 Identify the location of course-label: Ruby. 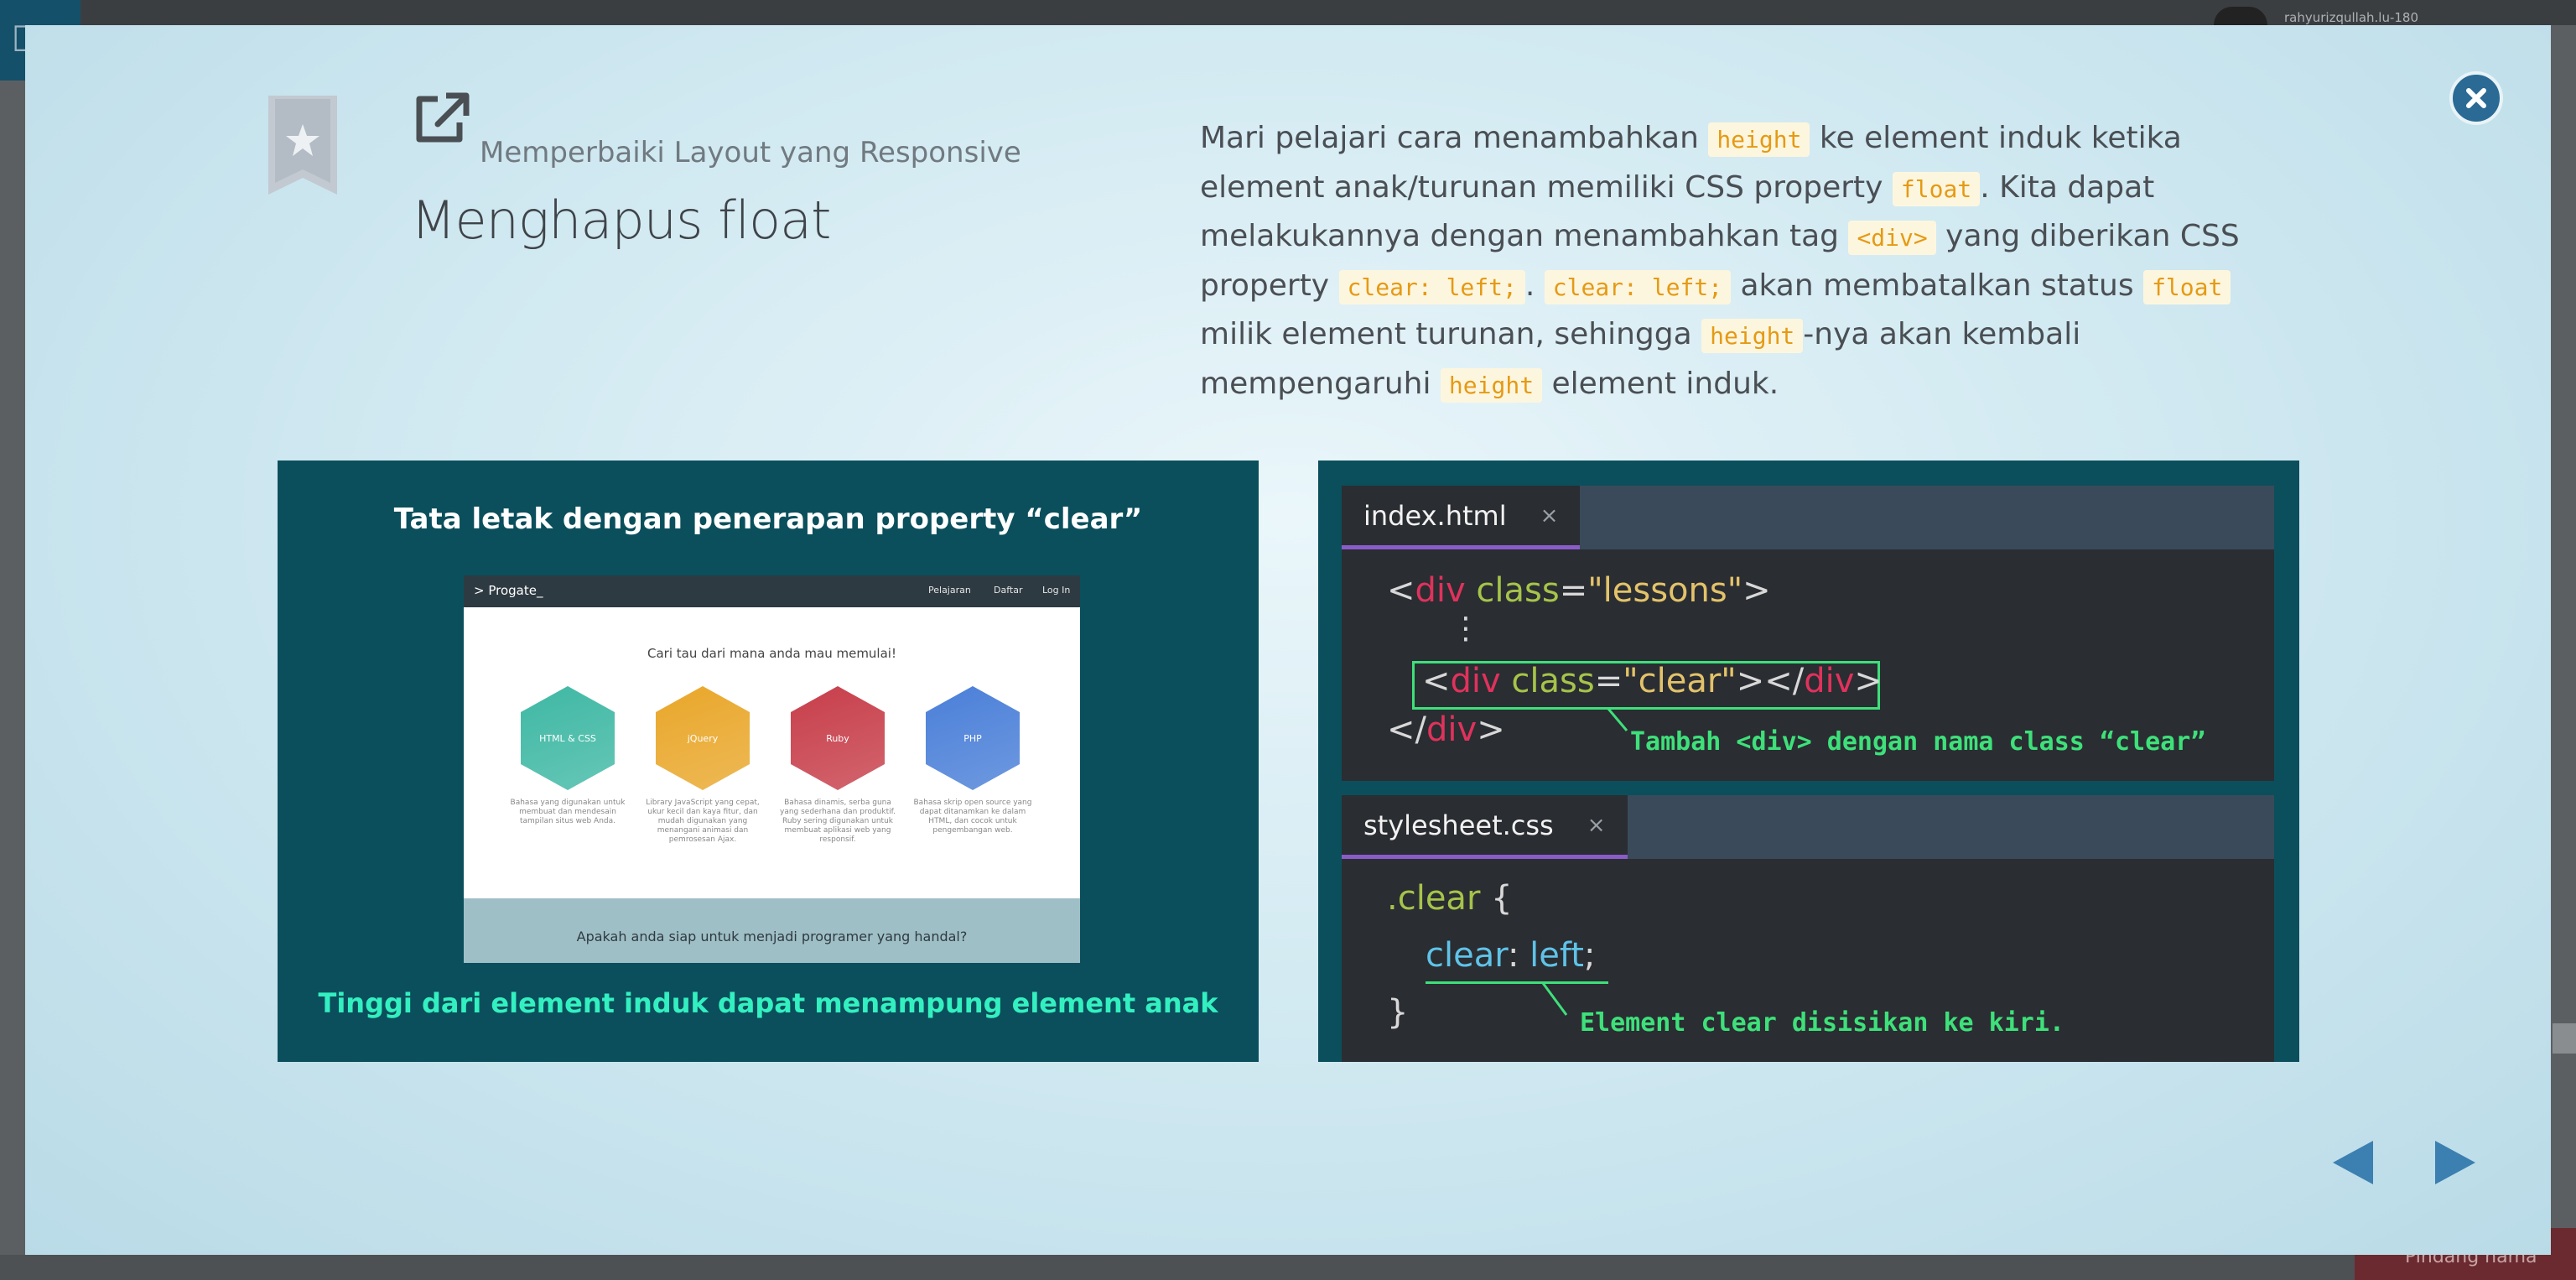
(837, 738).